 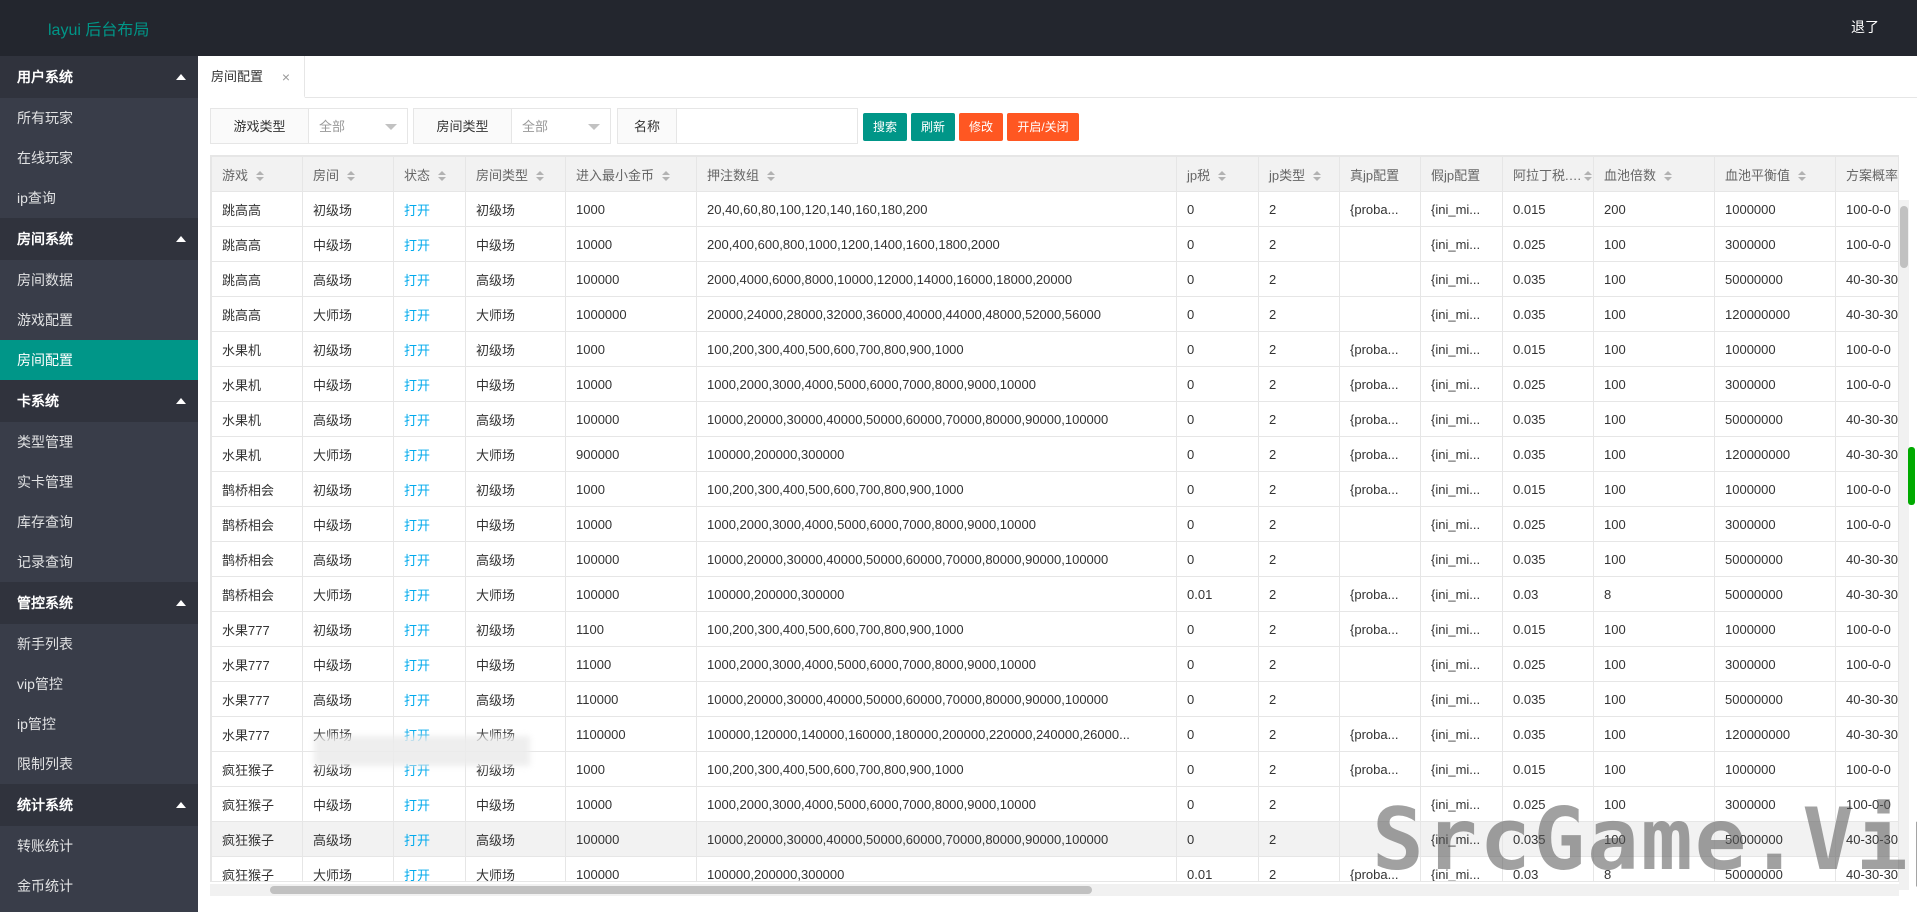 I want to click on column-header: 方案概率, so click(x=1866, y=174).